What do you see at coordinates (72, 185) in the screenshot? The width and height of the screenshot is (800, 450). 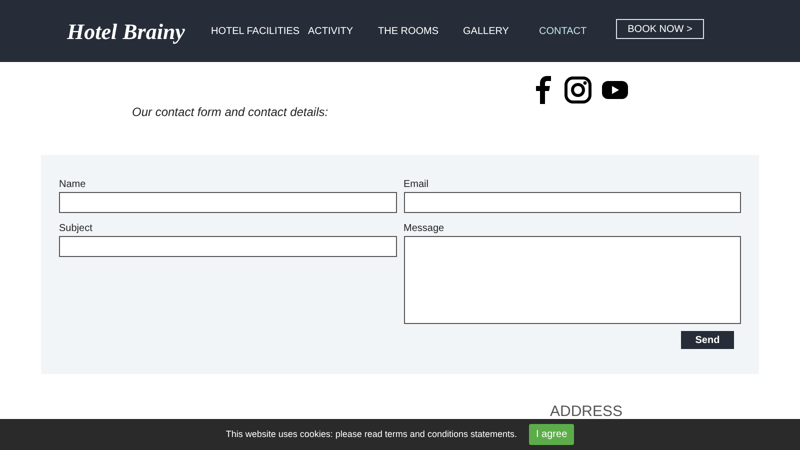 I see `field-label: Name` at bounding box center [72, 185].